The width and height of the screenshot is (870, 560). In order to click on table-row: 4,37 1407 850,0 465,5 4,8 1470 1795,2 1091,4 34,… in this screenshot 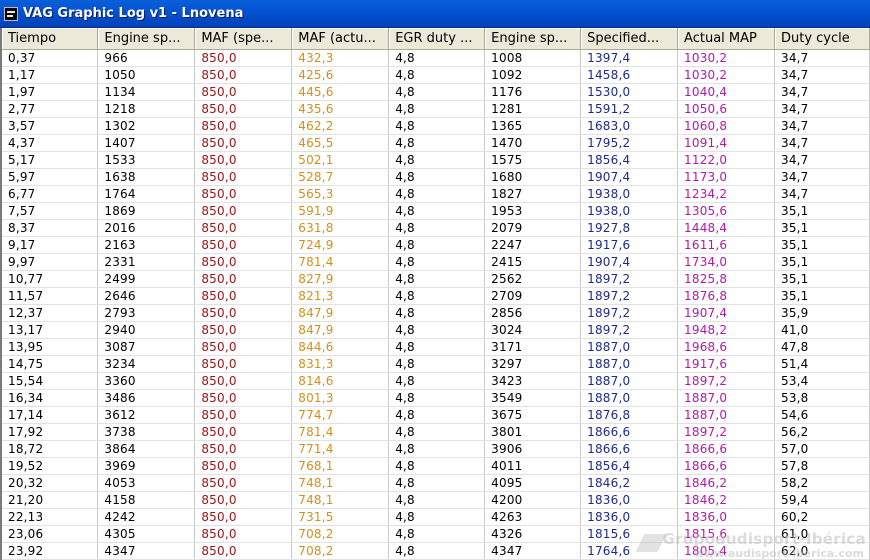, I will do `click(436, 143)`.